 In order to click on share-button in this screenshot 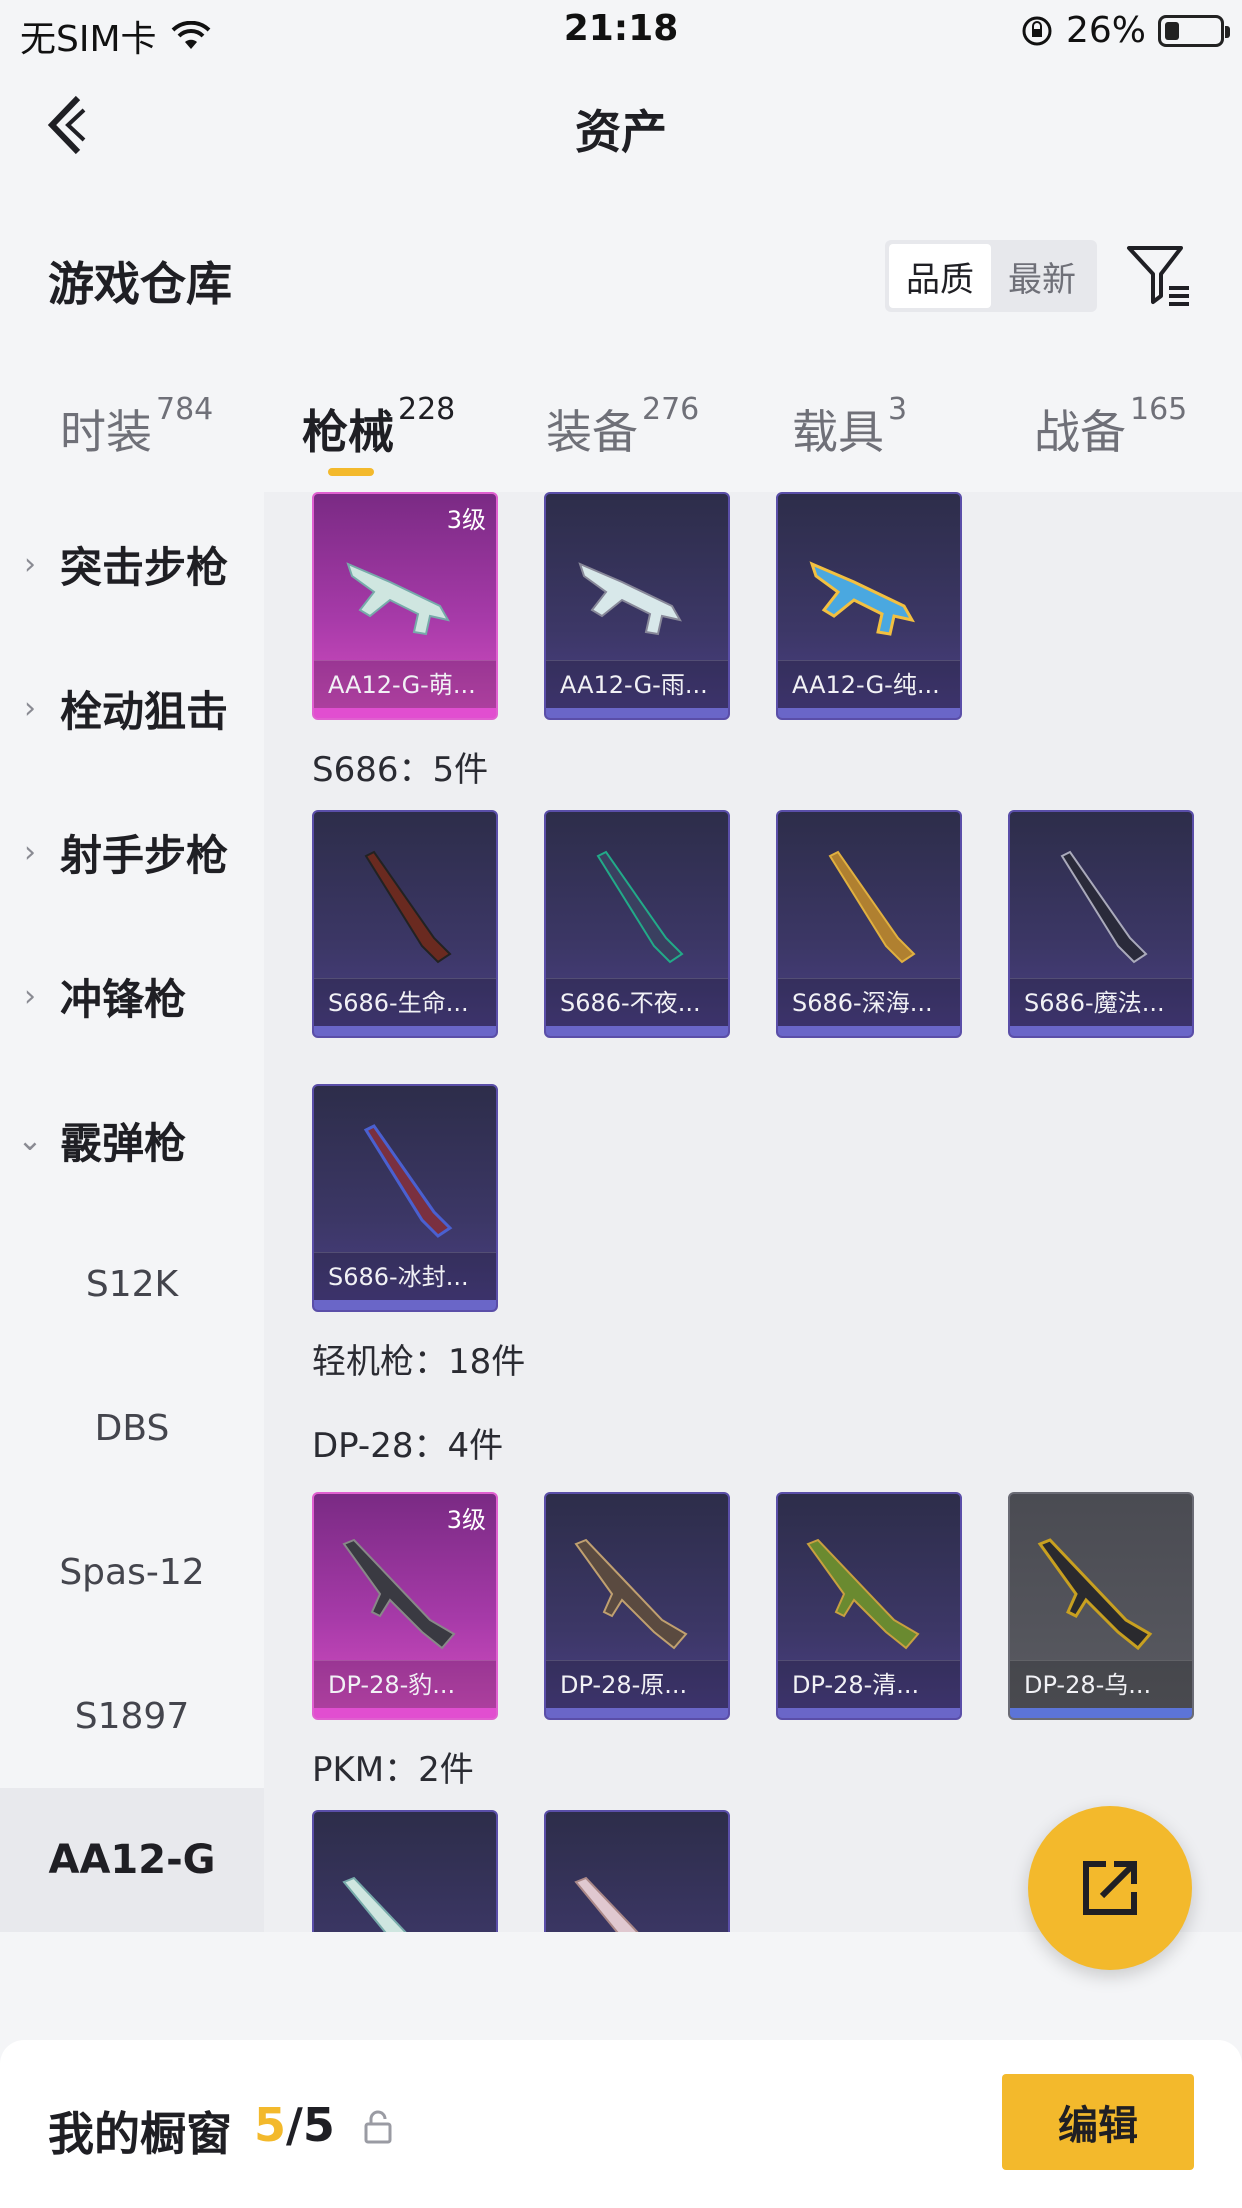, I will do `click(1110, 1888)`.